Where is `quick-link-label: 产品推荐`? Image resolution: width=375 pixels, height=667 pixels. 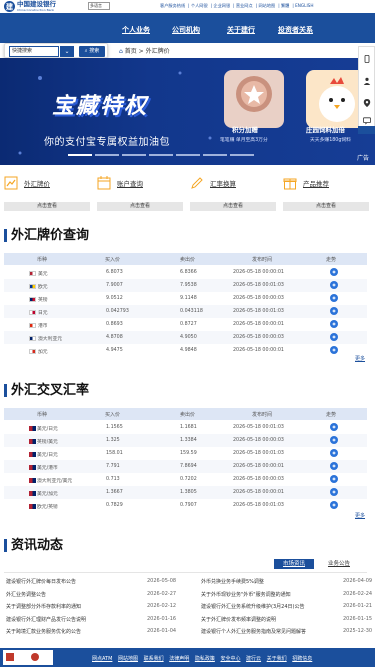 quick-link-label: 产品推荐 is located at coordinates (316, 183).